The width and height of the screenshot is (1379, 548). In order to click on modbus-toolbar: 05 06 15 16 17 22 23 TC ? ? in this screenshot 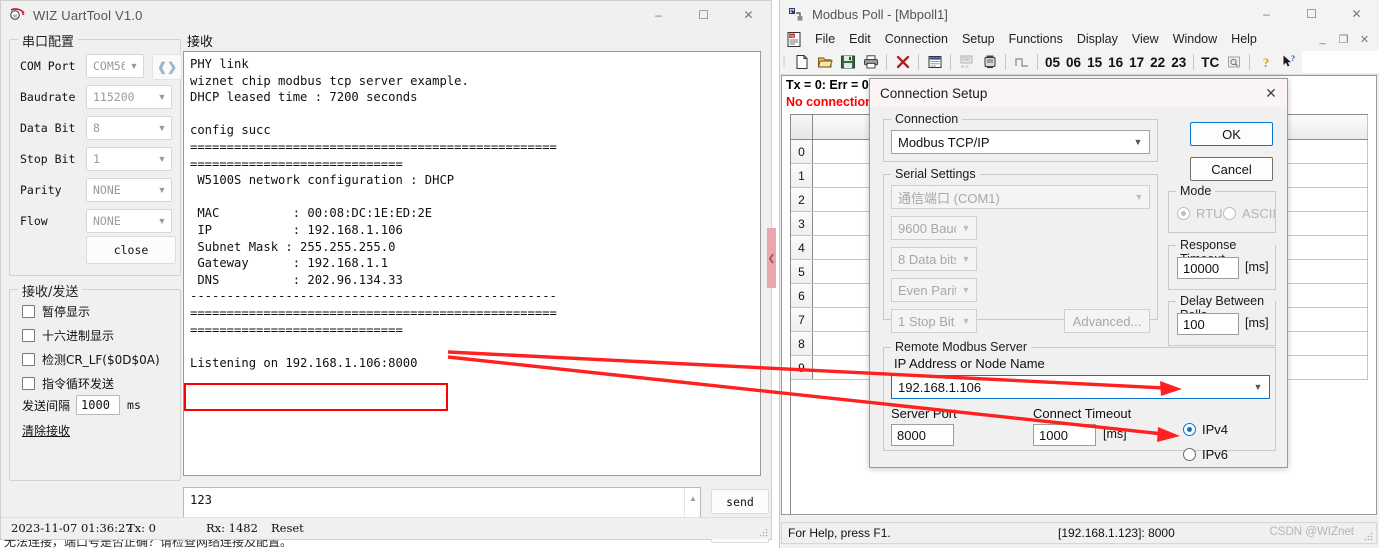, I will do `click(1079, 62)`.